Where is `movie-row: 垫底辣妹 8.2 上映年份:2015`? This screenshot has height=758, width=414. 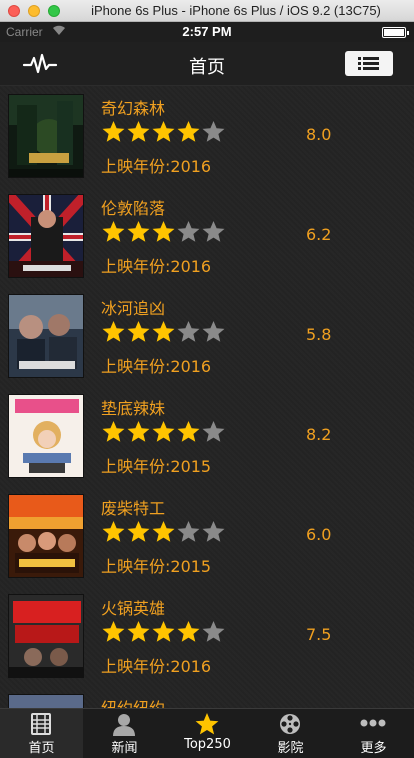
movie-row: 垫底辣妹 8.2 上映年份:2015 is located at coordinates (207, 436).